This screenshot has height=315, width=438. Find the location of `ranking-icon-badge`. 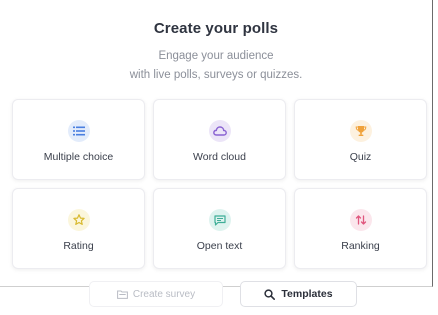

ranking-icon-badge is located at coordinates (360, 220).